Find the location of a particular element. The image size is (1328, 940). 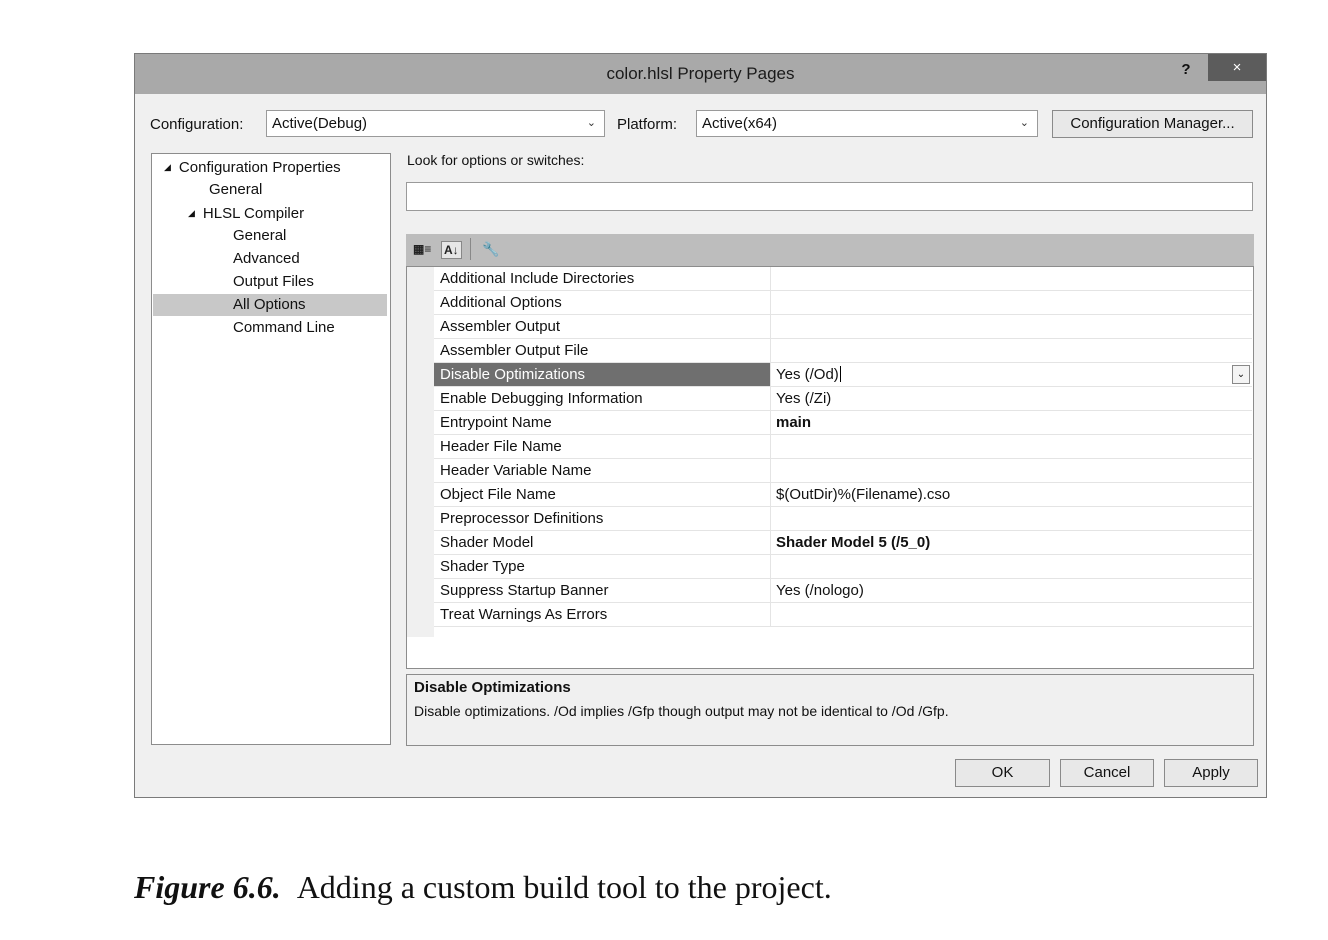

grid-row-selected: Disable Optimizations Yes (/Od) ⌄ is located at coordinates (843, 375).